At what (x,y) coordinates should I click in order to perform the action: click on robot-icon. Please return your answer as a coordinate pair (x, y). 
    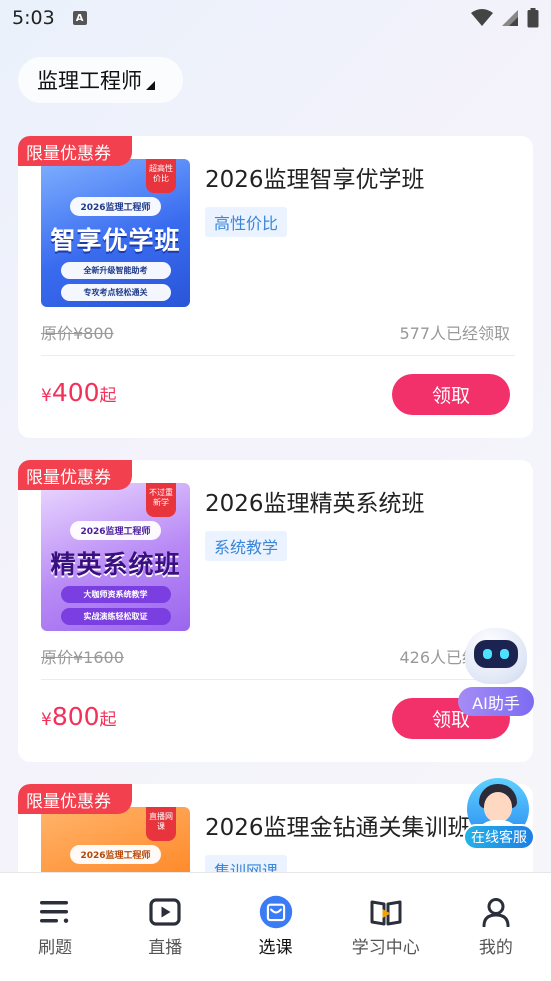
    Looking at the image, I should click on (496, 656).